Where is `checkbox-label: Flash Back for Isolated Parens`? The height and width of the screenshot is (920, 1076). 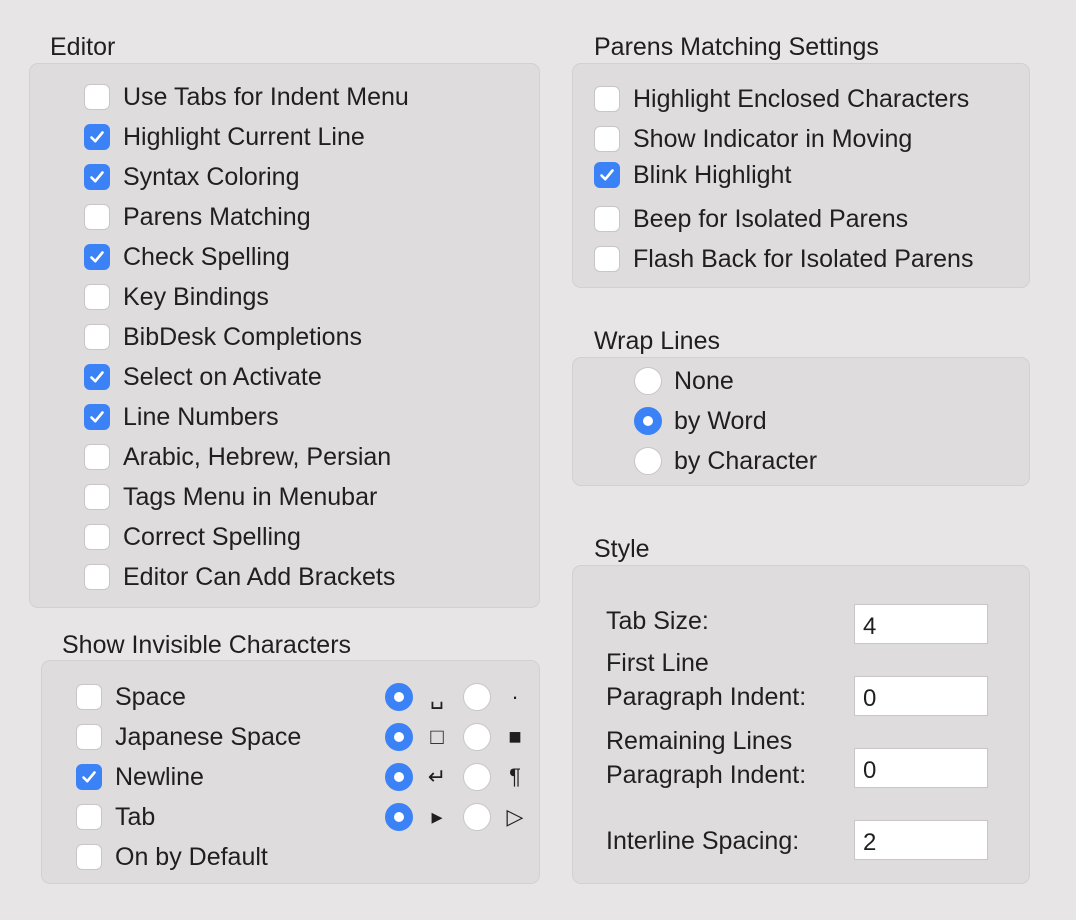 checkbox-label: Flash Back for Isolated Parens is located at coordinates (803, 259).